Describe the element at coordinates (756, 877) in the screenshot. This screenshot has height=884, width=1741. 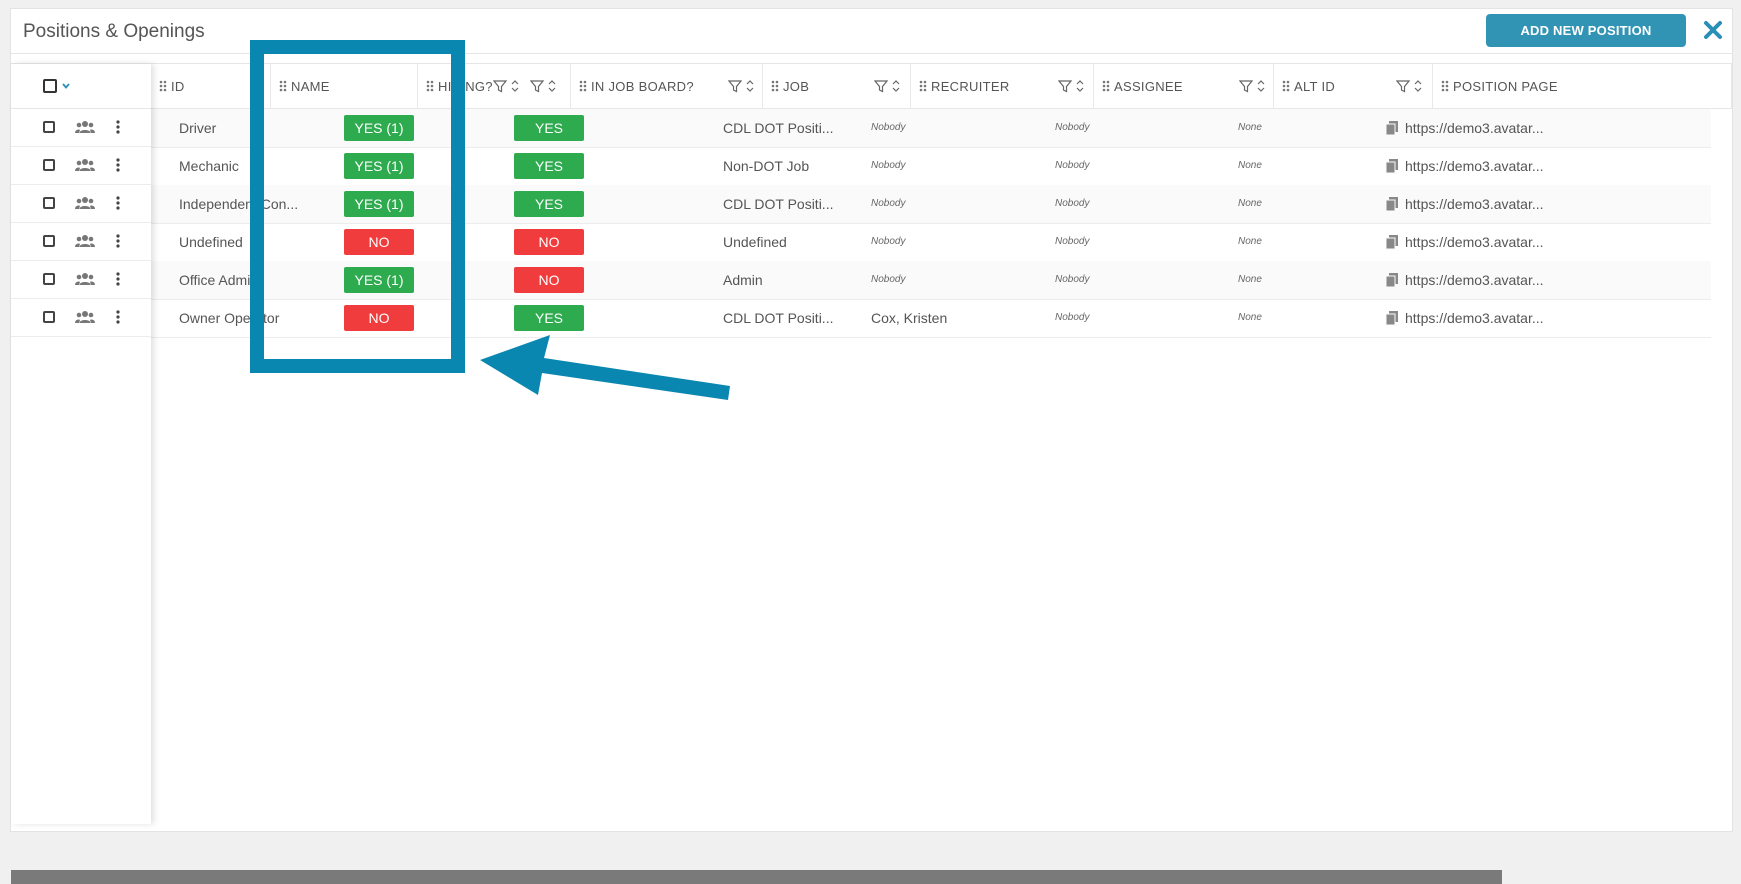
I see `horizontal-scrollbar` at that location.